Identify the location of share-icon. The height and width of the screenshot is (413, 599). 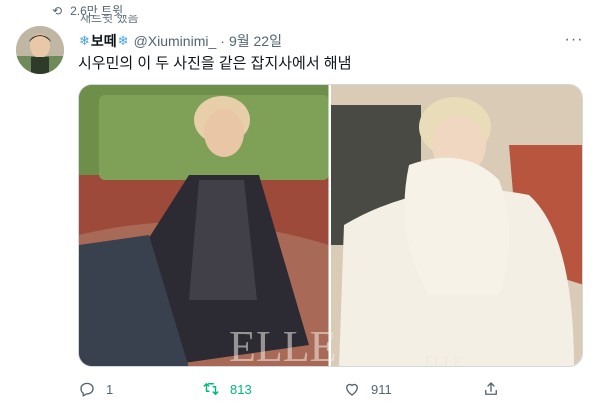
(491, 388).